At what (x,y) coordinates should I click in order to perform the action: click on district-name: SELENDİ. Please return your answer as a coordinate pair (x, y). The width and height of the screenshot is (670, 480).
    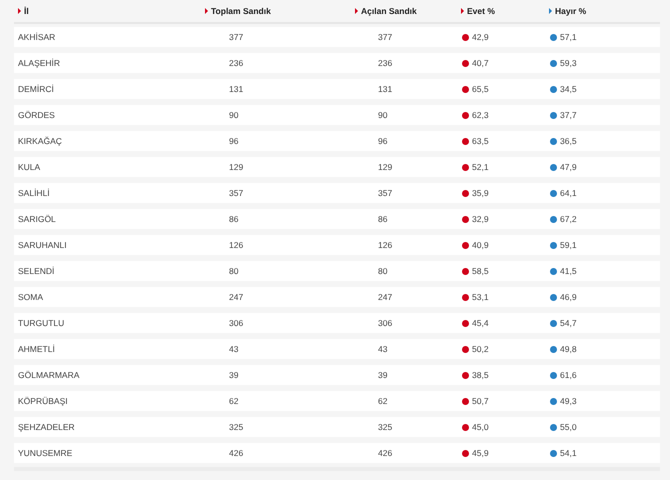
    Looking at the image, I should click on (36, 271).